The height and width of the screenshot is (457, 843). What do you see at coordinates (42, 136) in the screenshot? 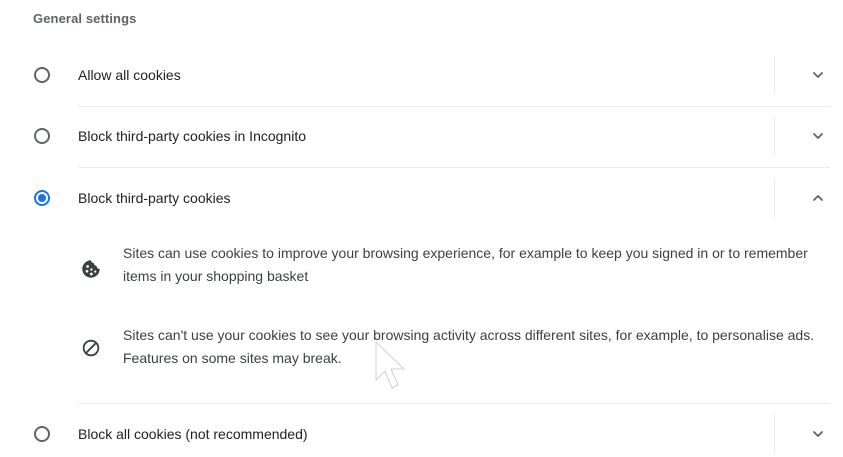
I see `radio-block-third-party-incognito` at bounding box center [42, 136].